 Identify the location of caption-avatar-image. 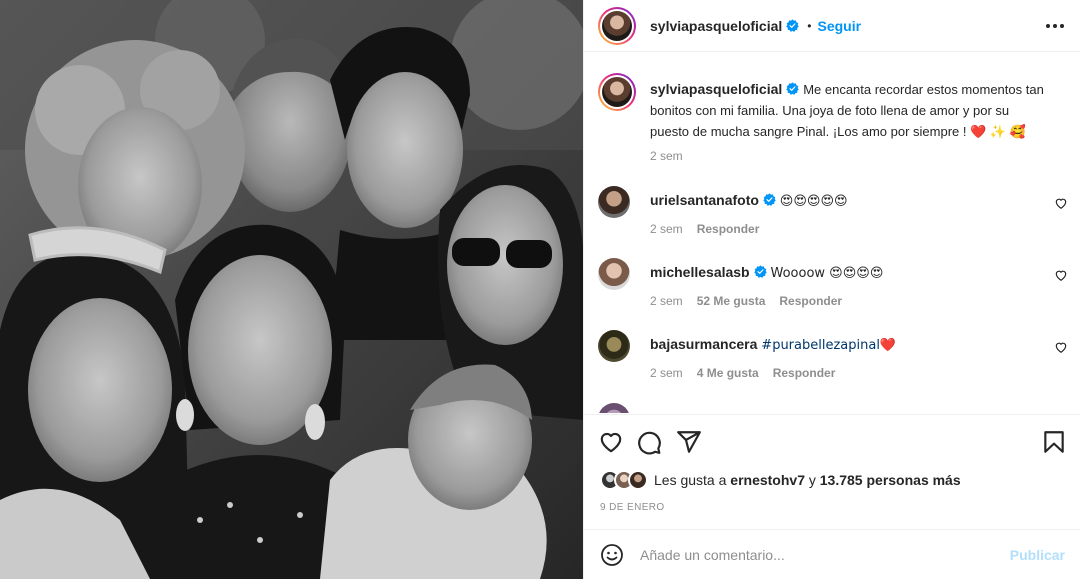
(617, 92).